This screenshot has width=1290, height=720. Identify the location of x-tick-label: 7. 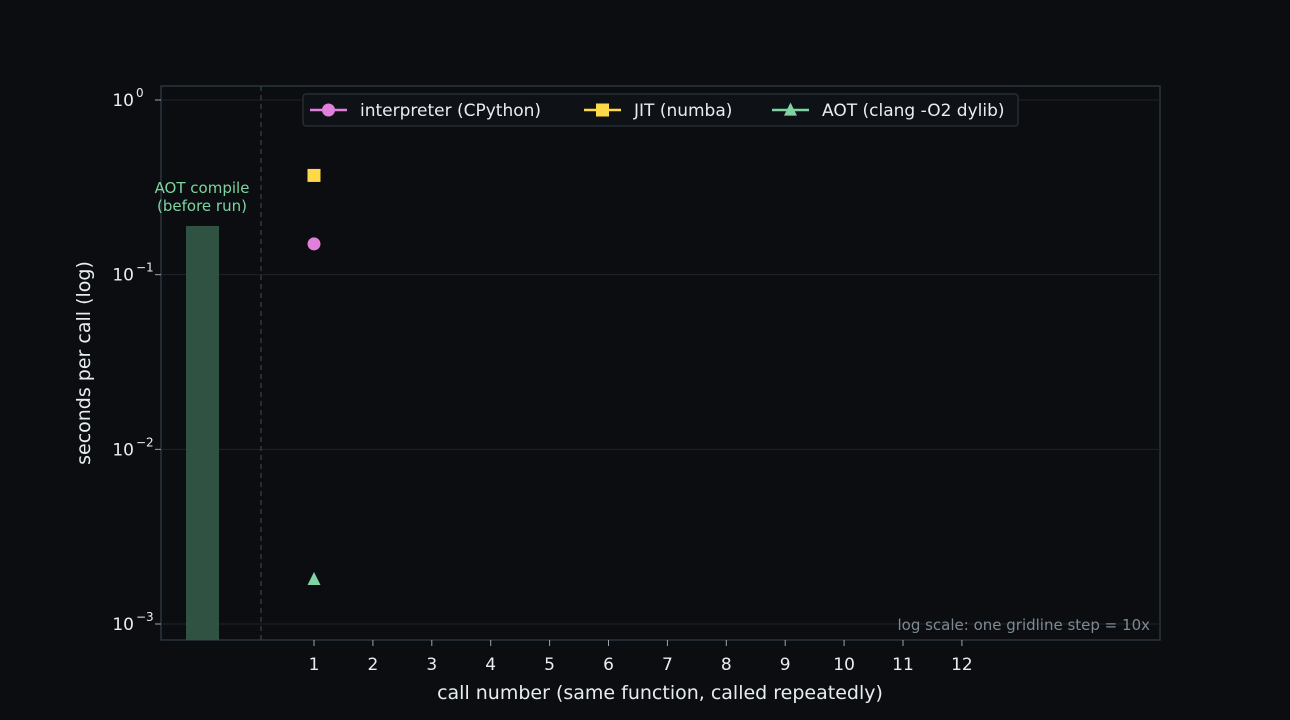
(667, 665).